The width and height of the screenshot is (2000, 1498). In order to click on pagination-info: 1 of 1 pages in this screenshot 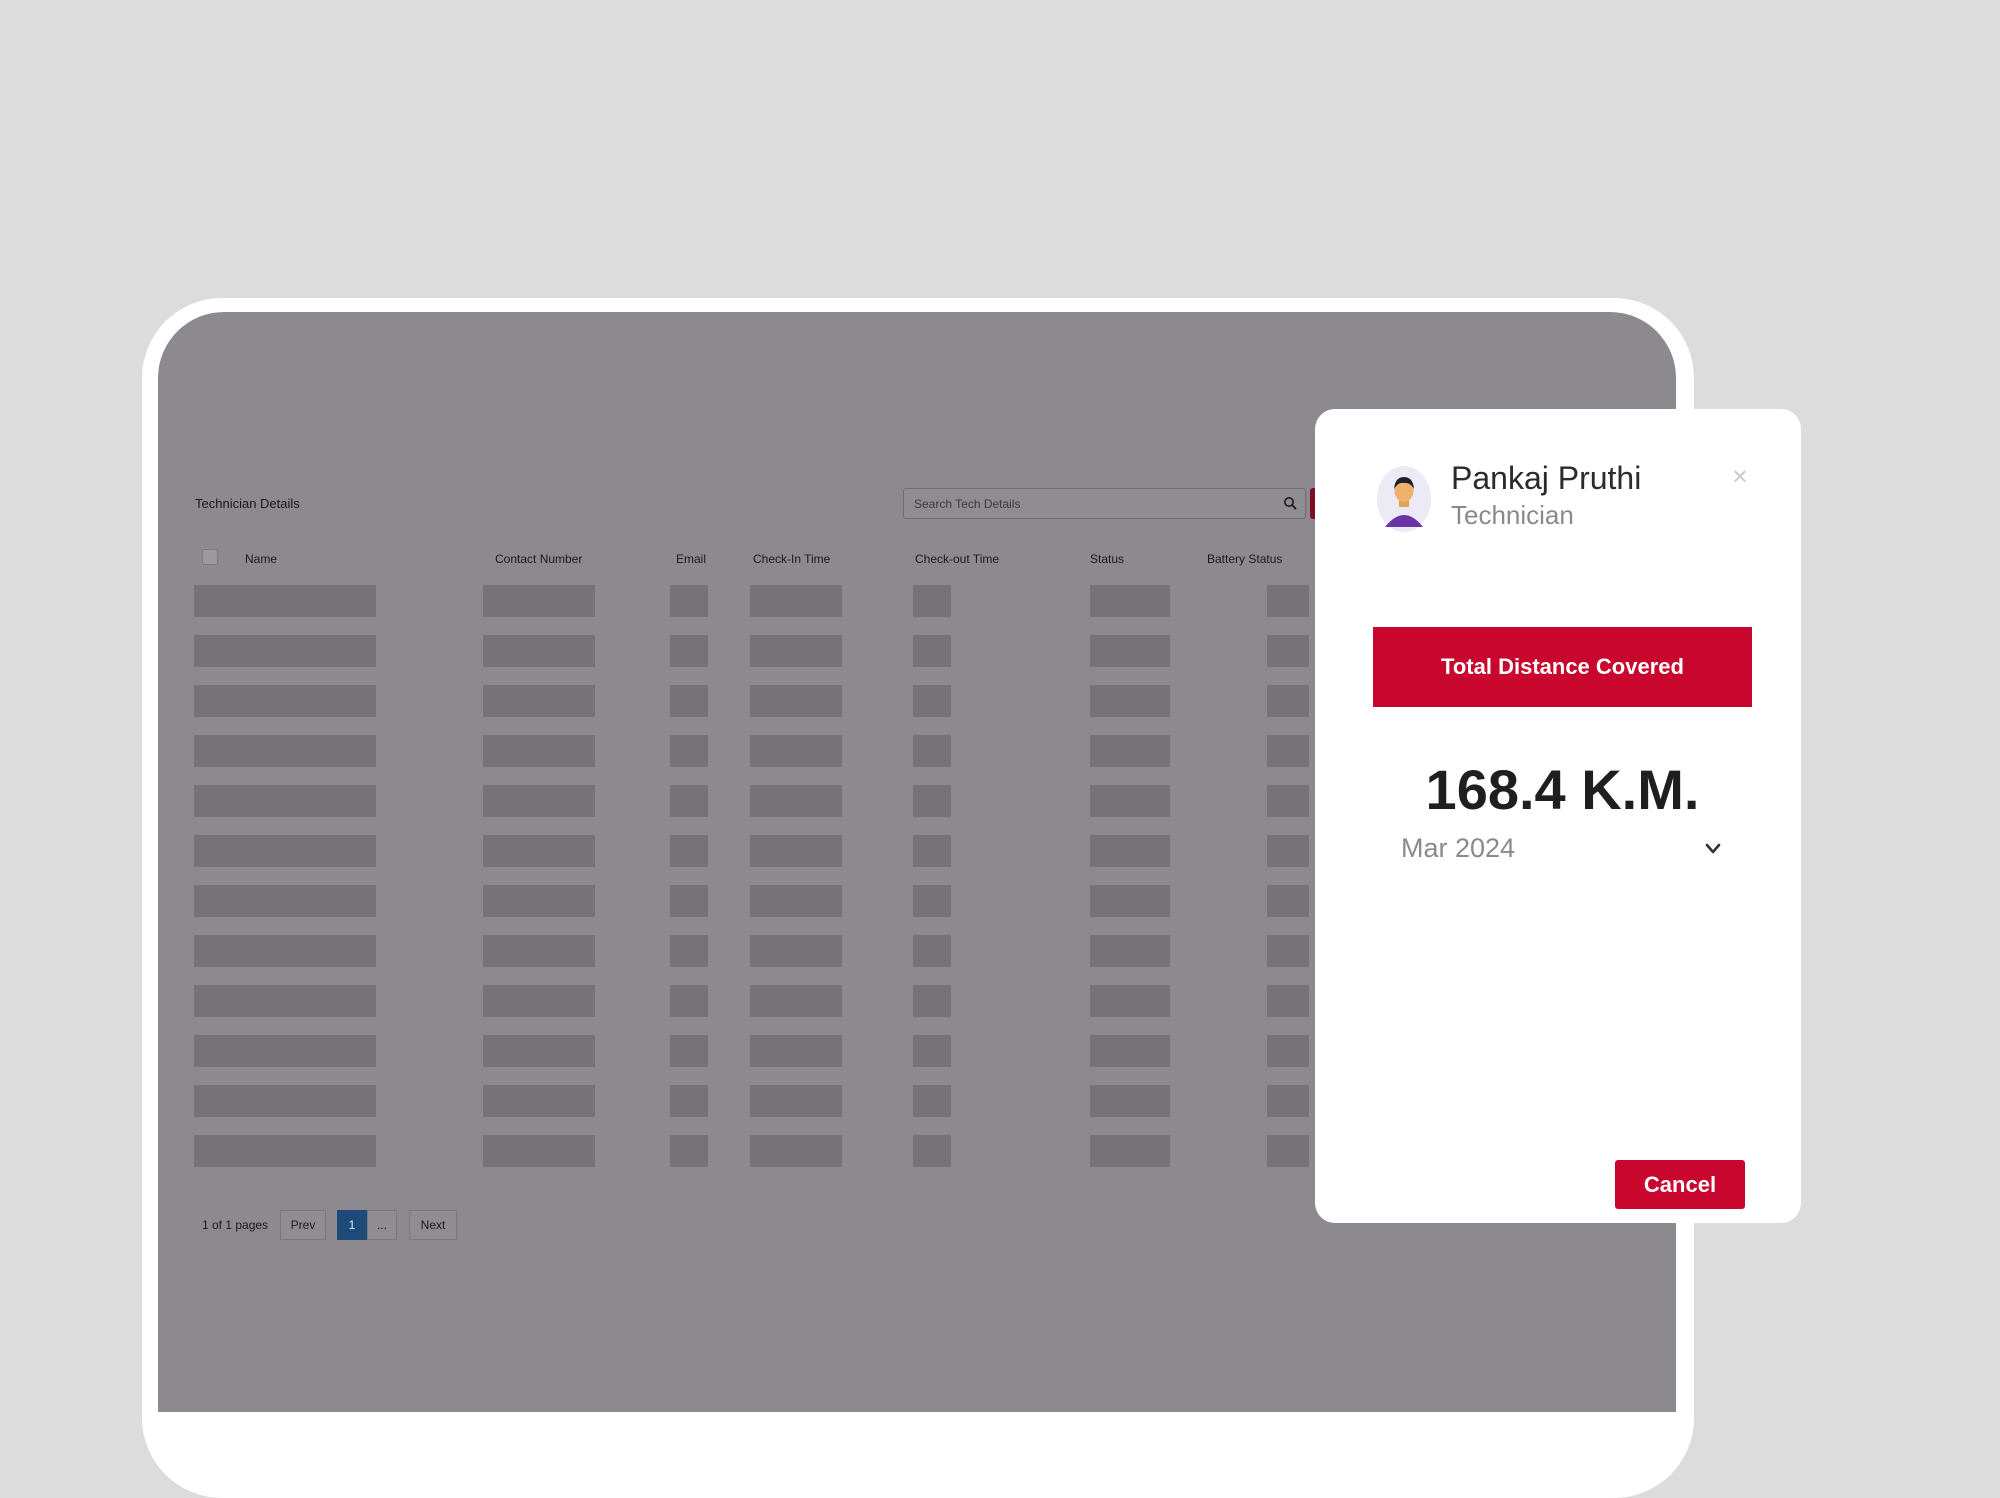, I will do `click(235, 1225)`.